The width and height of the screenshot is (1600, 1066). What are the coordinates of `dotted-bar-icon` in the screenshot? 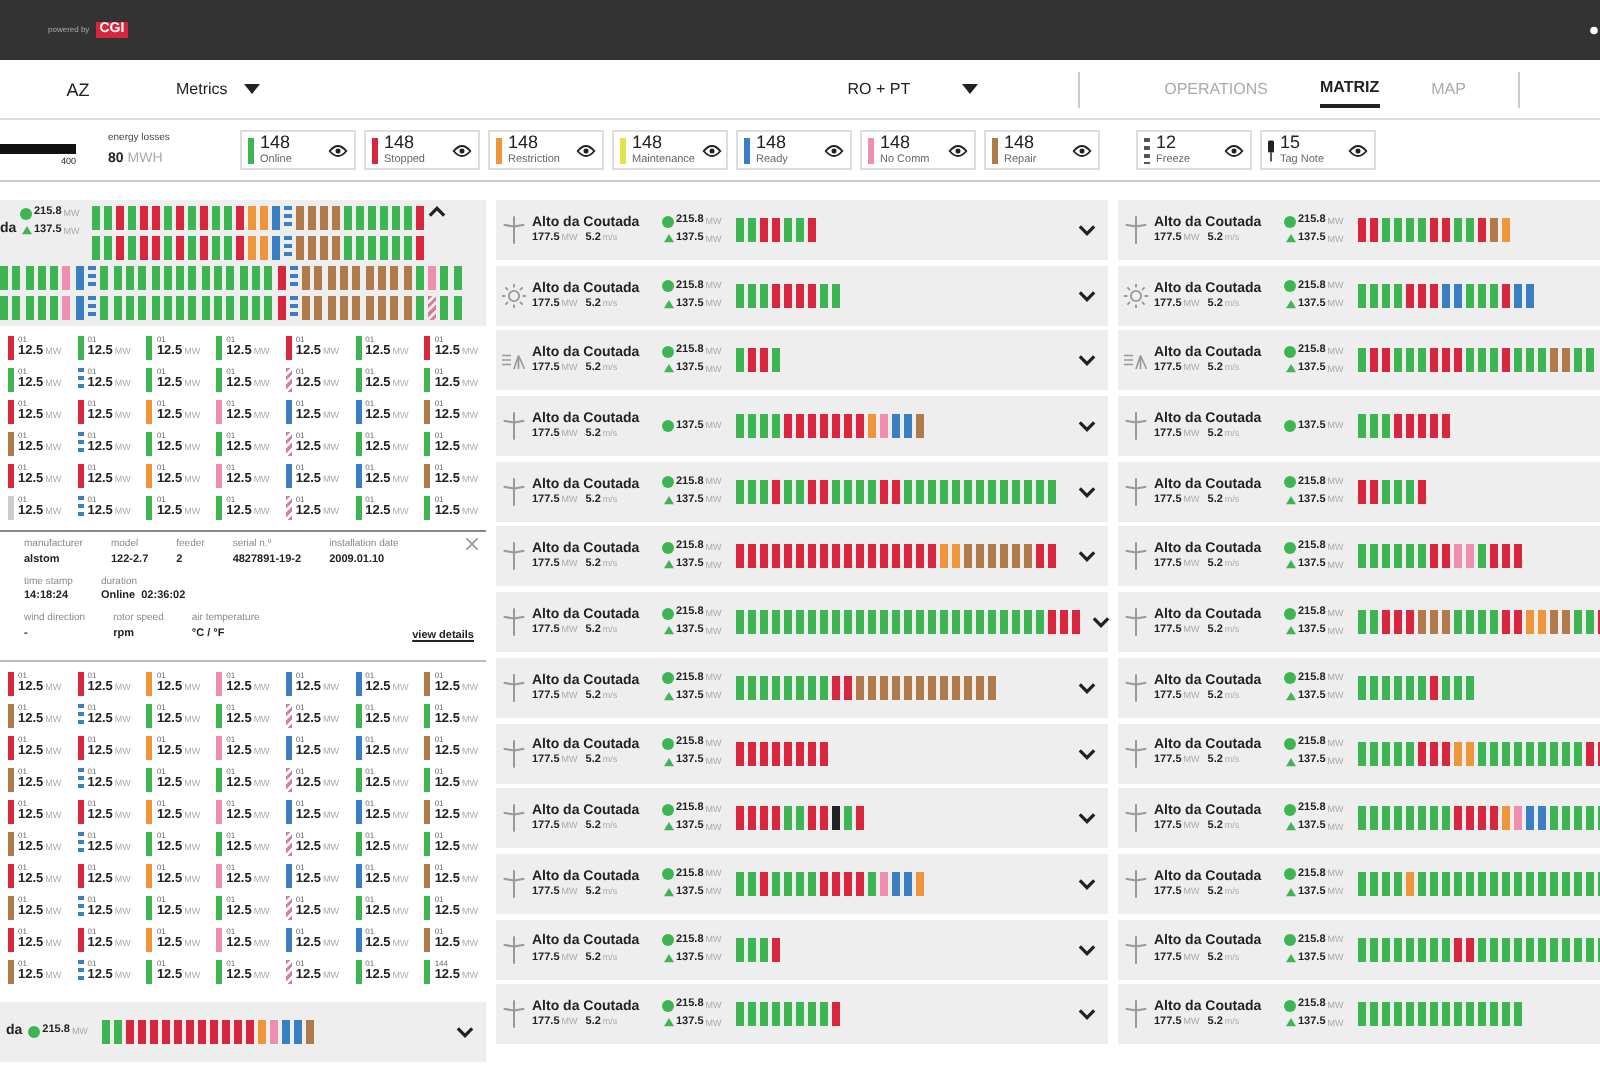 It's located at (1147, 150).